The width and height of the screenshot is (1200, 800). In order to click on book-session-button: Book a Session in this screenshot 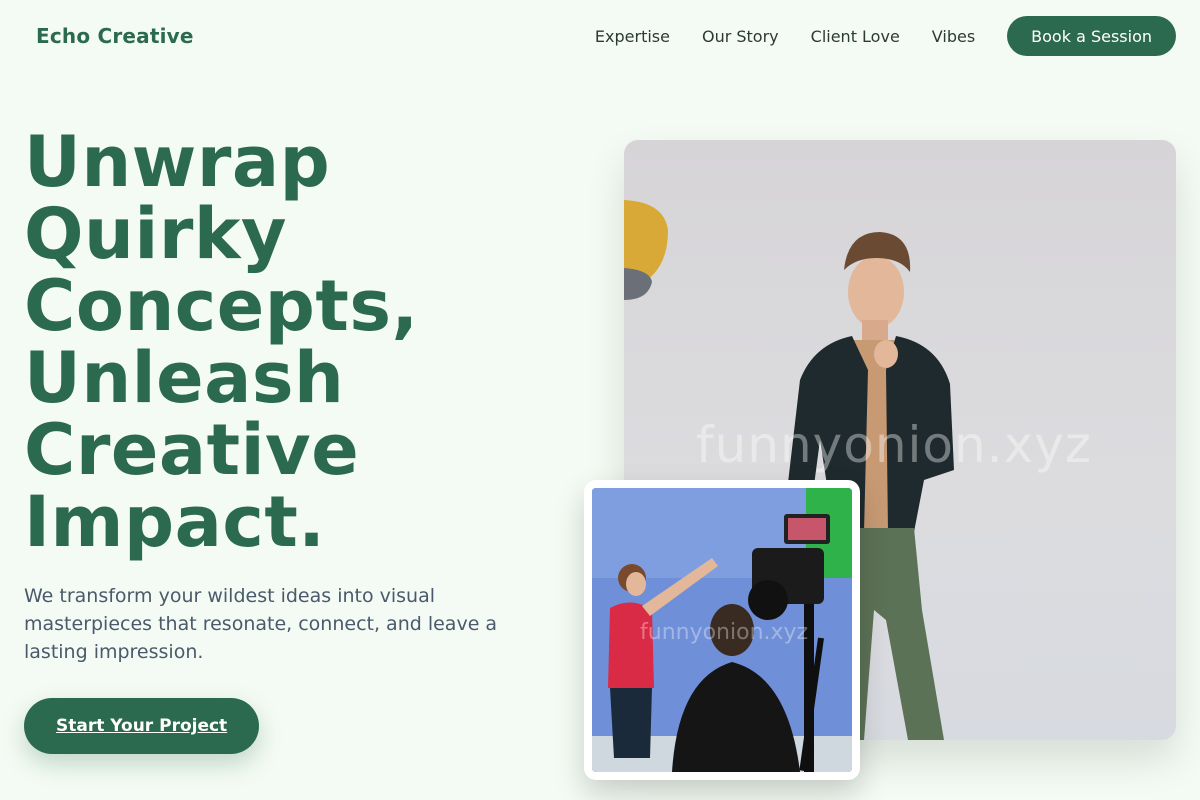, I will do `click(1091, 36)`.